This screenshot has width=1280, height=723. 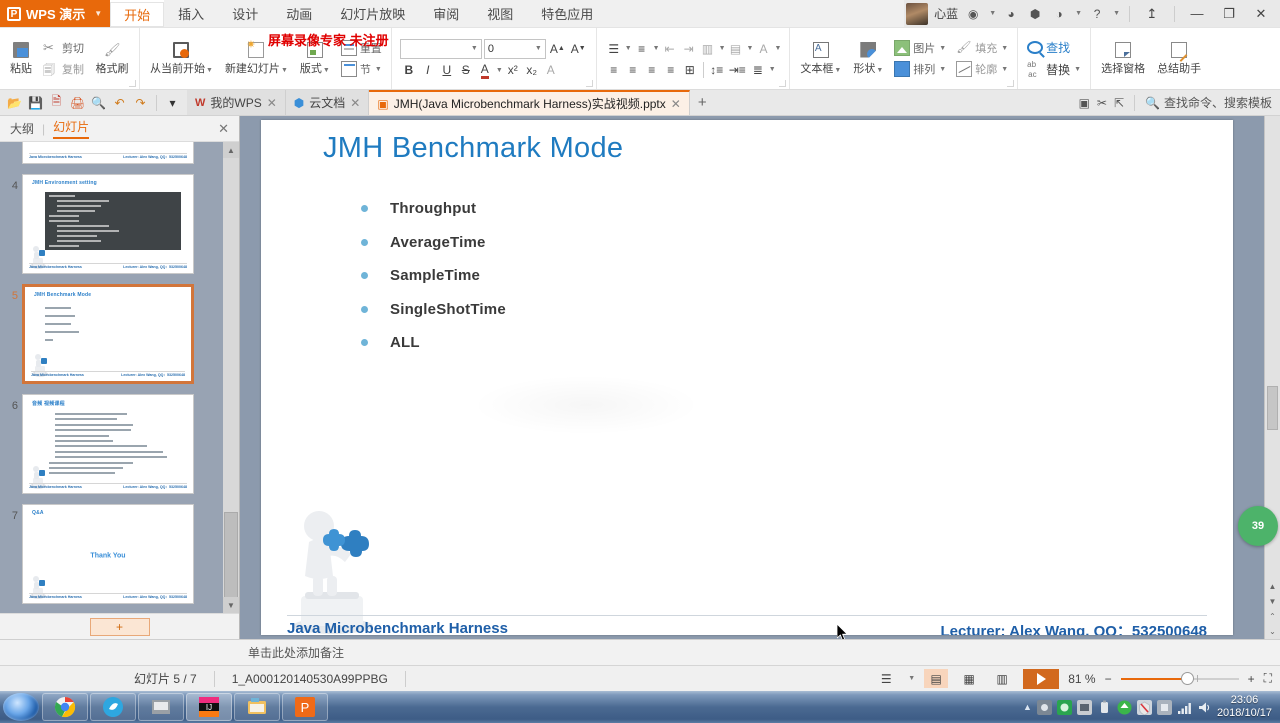 I want to click on font-color-button: A, so click(x=485, y=70).